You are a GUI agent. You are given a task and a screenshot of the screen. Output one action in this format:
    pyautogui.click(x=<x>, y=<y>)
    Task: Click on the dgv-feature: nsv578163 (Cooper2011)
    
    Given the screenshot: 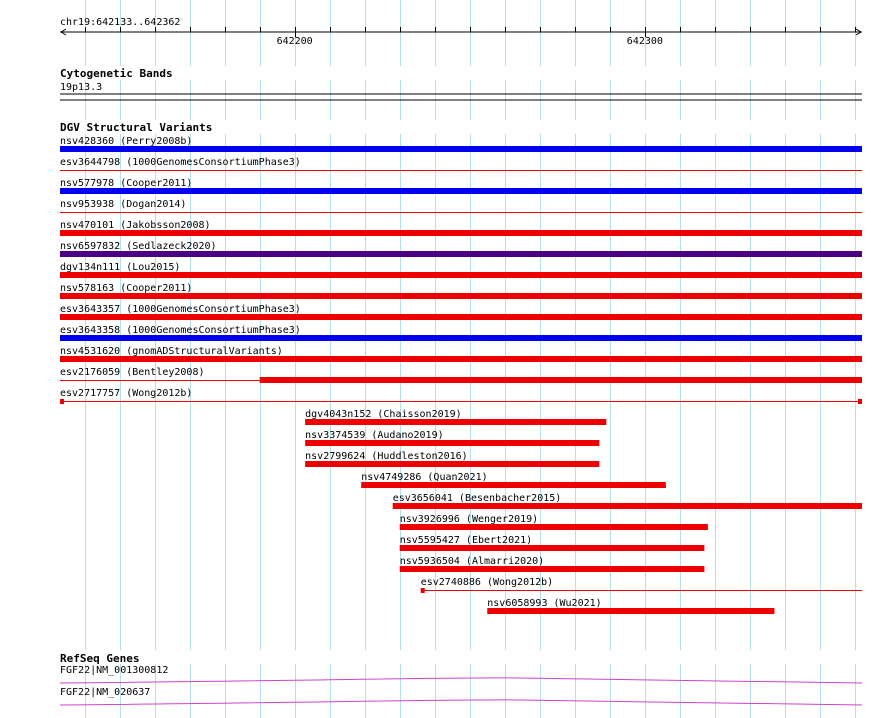 What is the action you would take?
    pyautogui.click(x=461, y=291)
    